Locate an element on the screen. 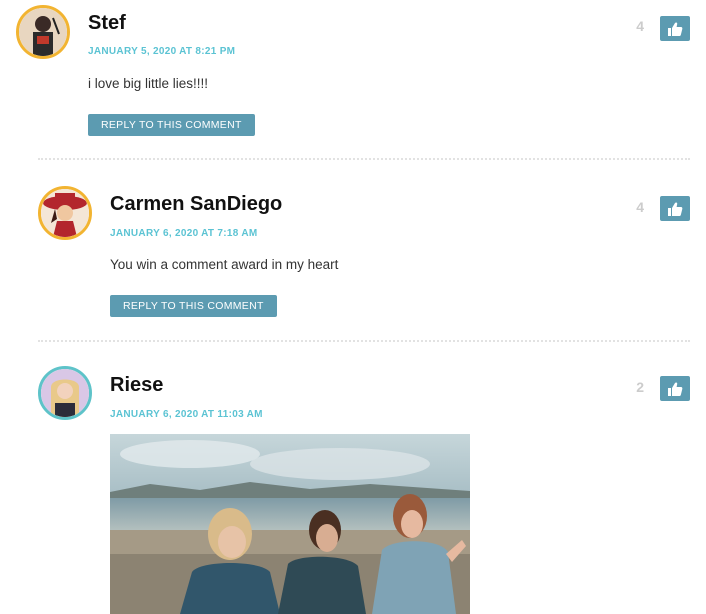 Image resolution: width=706 pixels, height=614 pixels. gif-image is located at coordinates (290, 524).